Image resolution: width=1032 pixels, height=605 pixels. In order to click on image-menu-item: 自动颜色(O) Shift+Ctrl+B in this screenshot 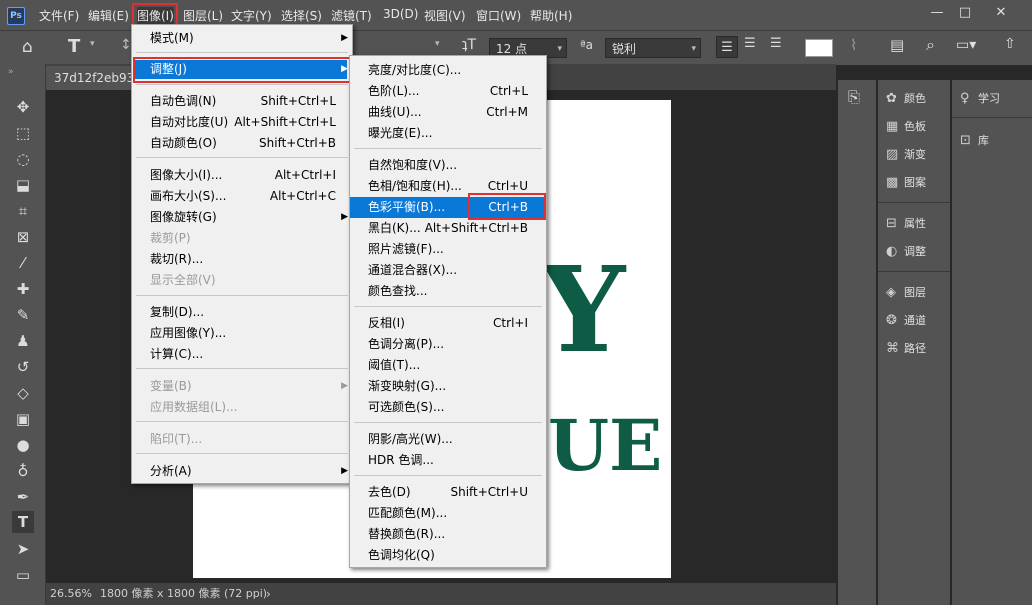, I will do `click(242, 143)`.